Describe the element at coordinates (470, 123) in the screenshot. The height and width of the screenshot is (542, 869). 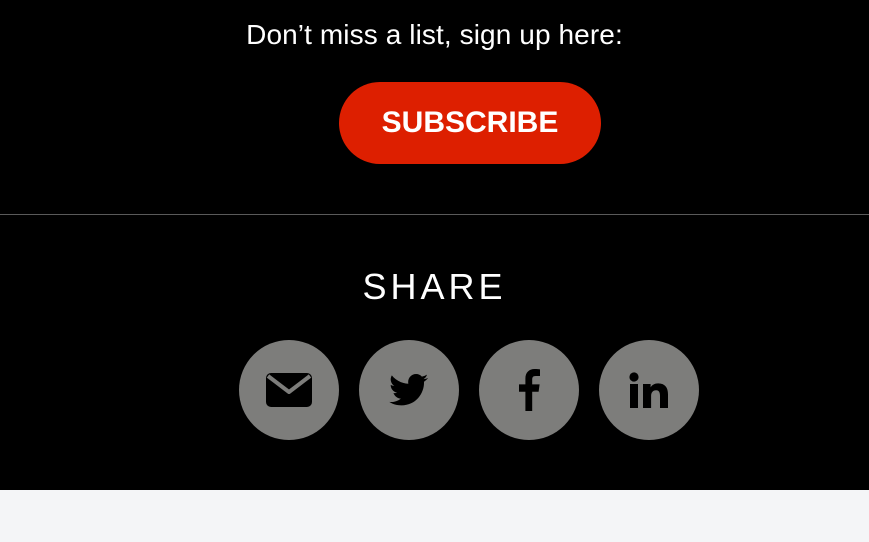
I see `subscribe-button: SUBSCRIBE` at that location.